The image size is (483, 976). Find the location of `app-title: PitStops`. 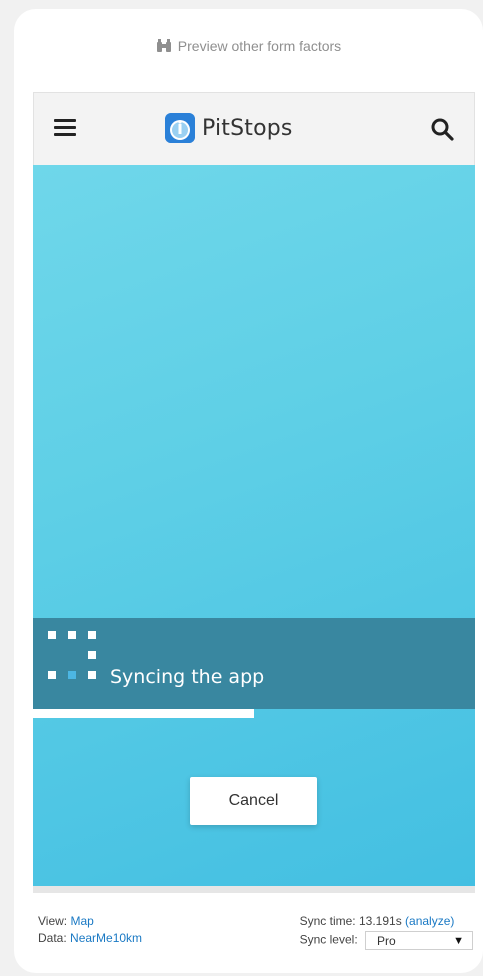

app-title: PitStops is located at coordinates (247, 128).